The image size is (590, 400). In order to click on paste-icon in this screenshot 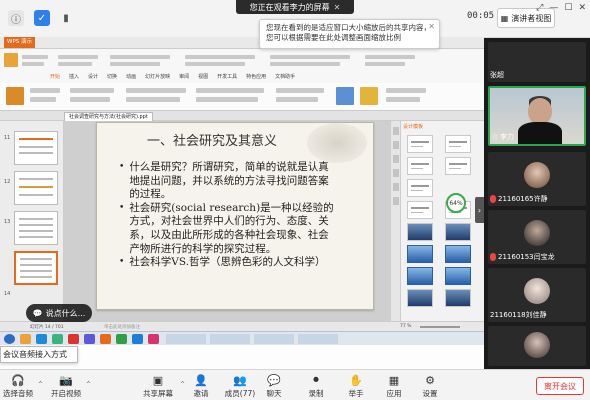, I will do `click(11, 60)`.